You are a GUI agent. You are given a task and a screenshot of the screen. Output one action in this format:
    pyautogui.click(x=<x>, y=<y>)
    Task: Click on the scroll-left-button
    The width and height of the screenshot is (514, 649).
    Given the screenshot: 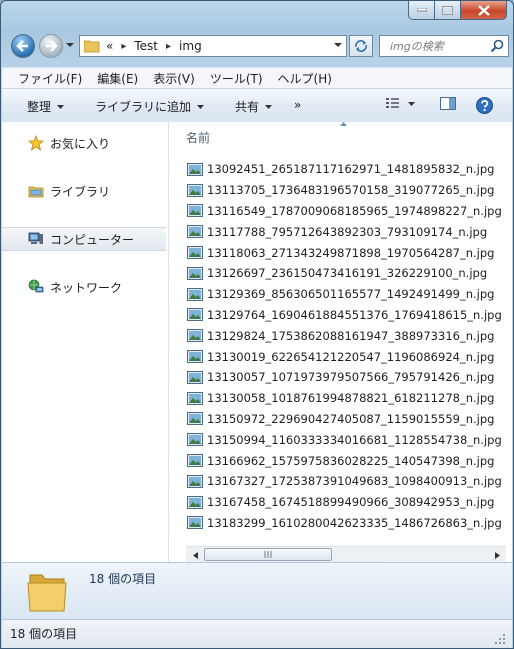 What is the action you would take?
    pyautogui.click(x=195, y=555)
    